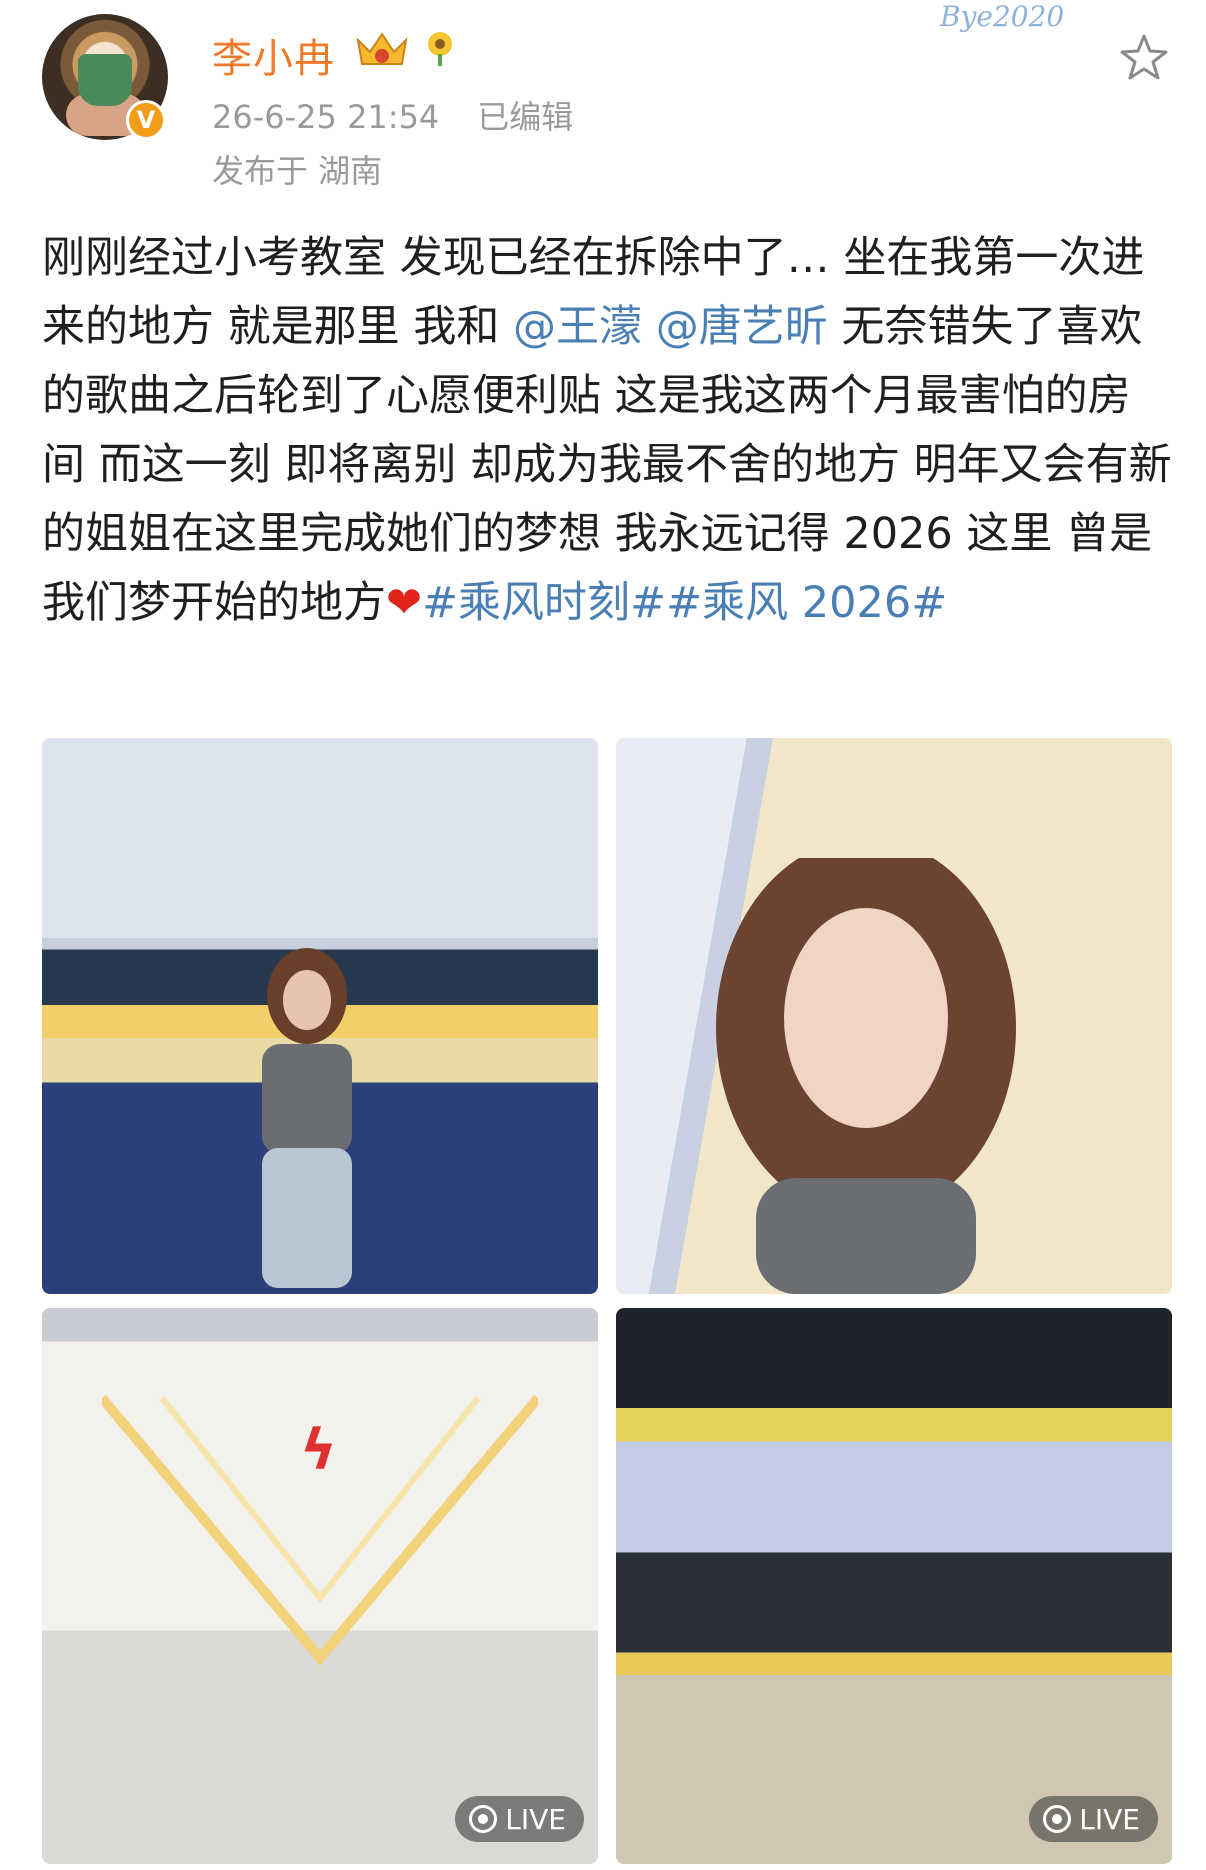 This screenshot has height=1870, width=1206. I want to click on sunflower-icon, so click(440, 48).